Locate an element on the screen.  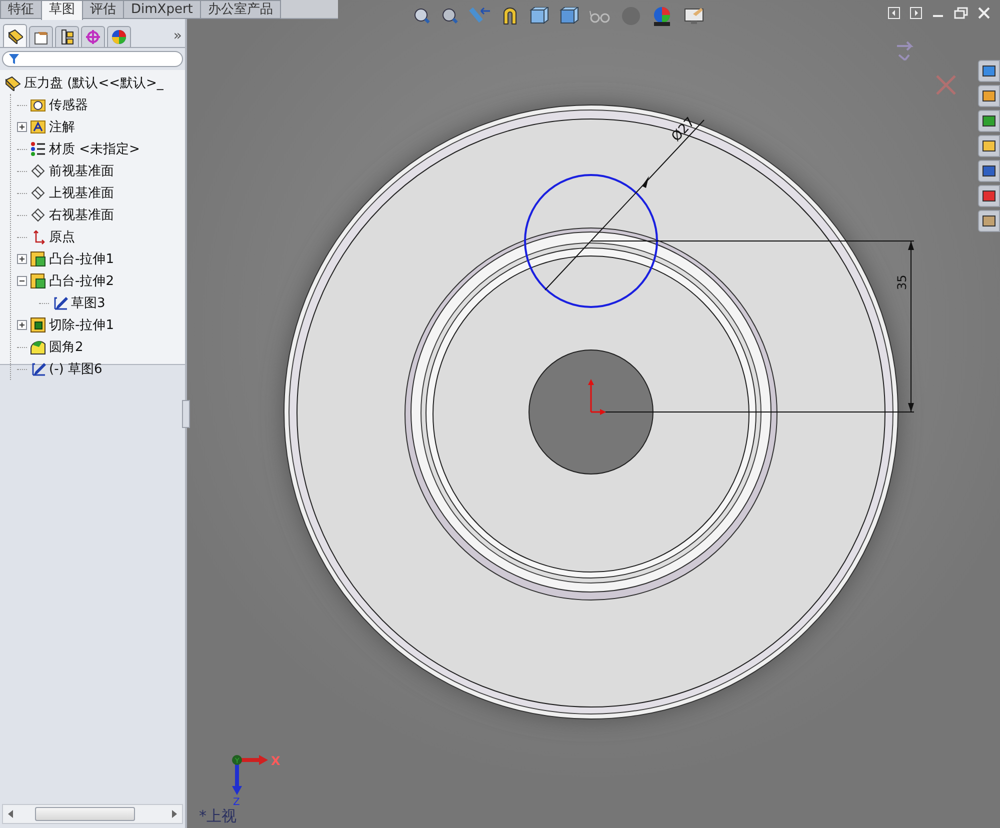
origin-icon is located at coordinates (597, 397).